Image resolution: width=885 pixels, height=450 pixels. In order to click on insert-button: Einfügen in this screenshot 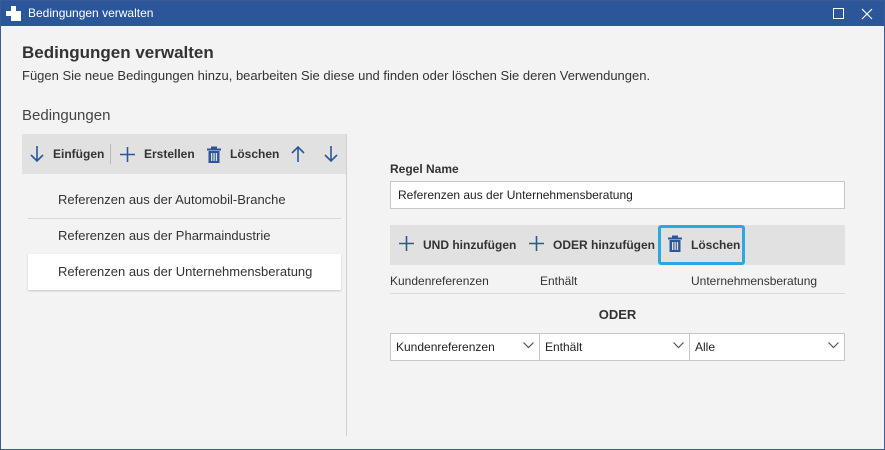, I will do `click(66, 154)`.